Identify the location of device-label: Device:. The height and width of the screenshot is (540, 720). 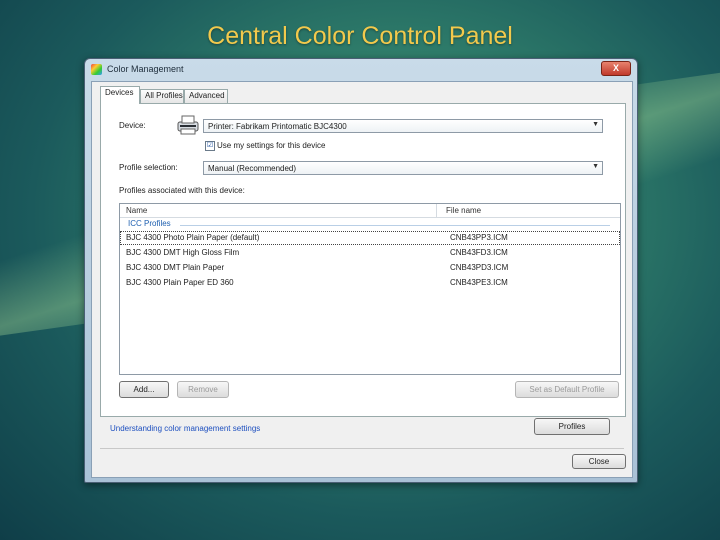
(132, 125).